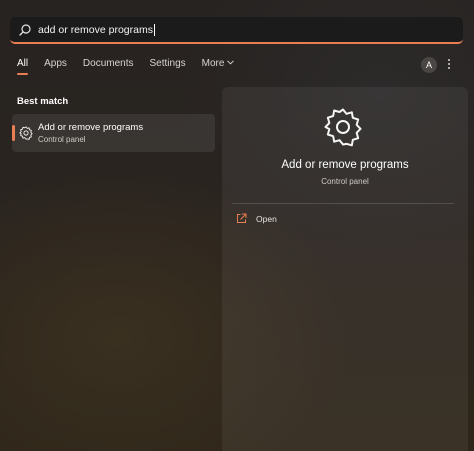 The height and width of the screenshot is (451, 474). Describe the element at coordinates (449, 65) in the screenshot. I see `more-options-icon` at that location.